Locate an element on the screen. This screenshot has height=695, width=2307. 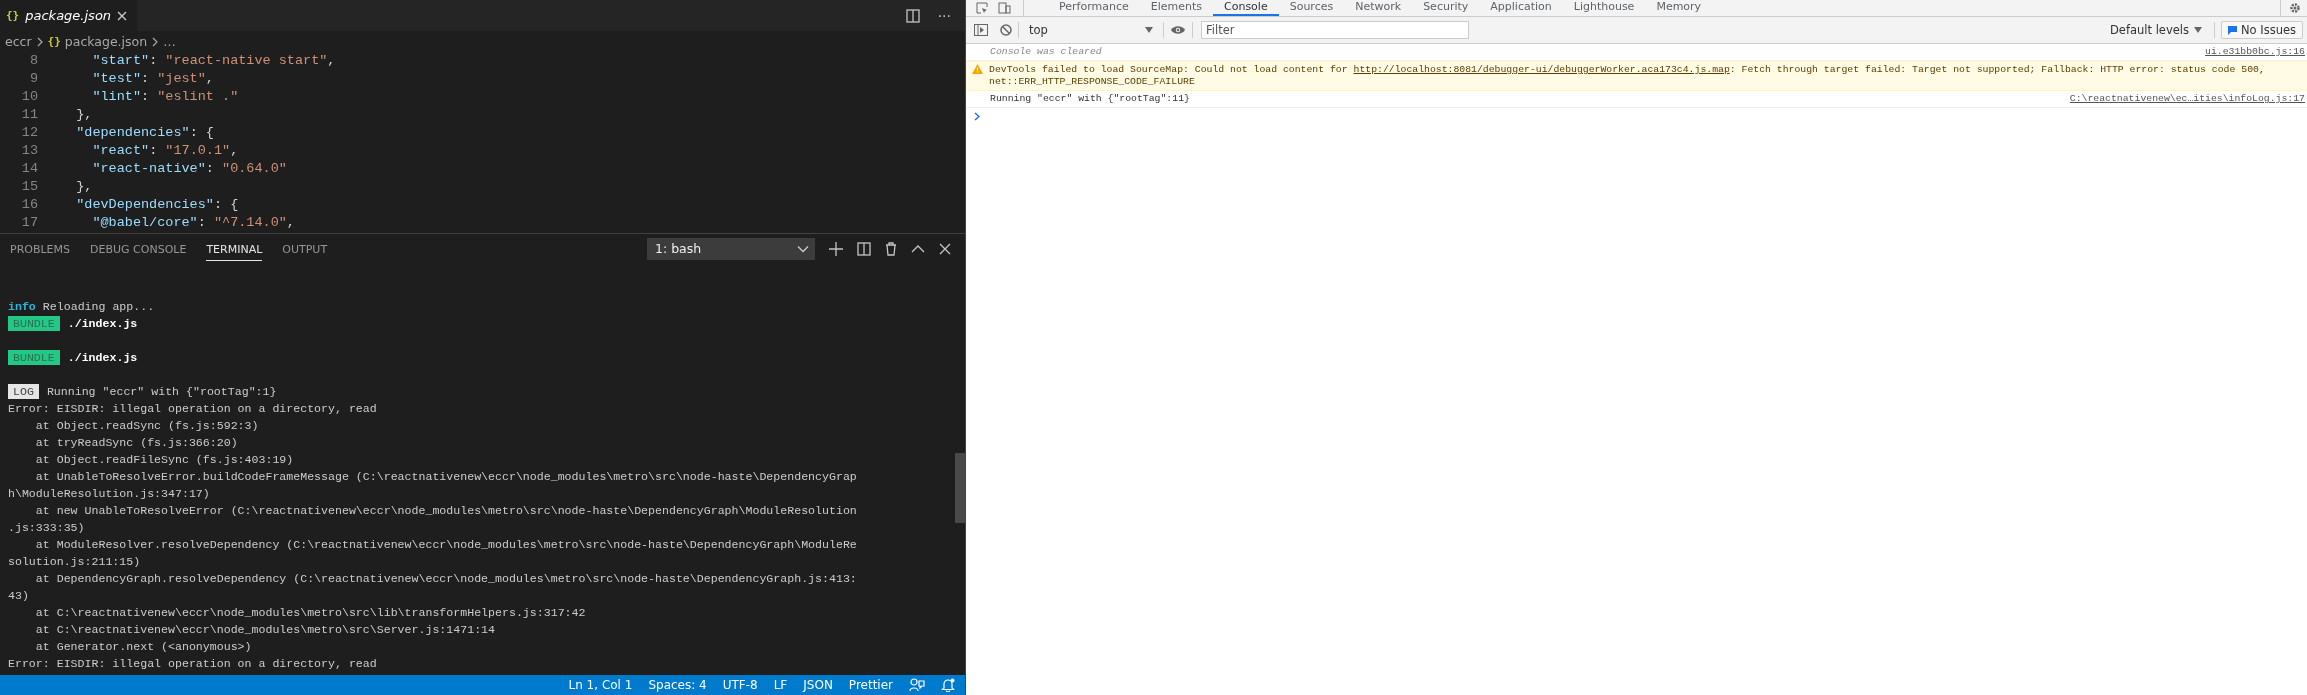
bundle-tag: BUNDLE is located at coordinates (34, 323).